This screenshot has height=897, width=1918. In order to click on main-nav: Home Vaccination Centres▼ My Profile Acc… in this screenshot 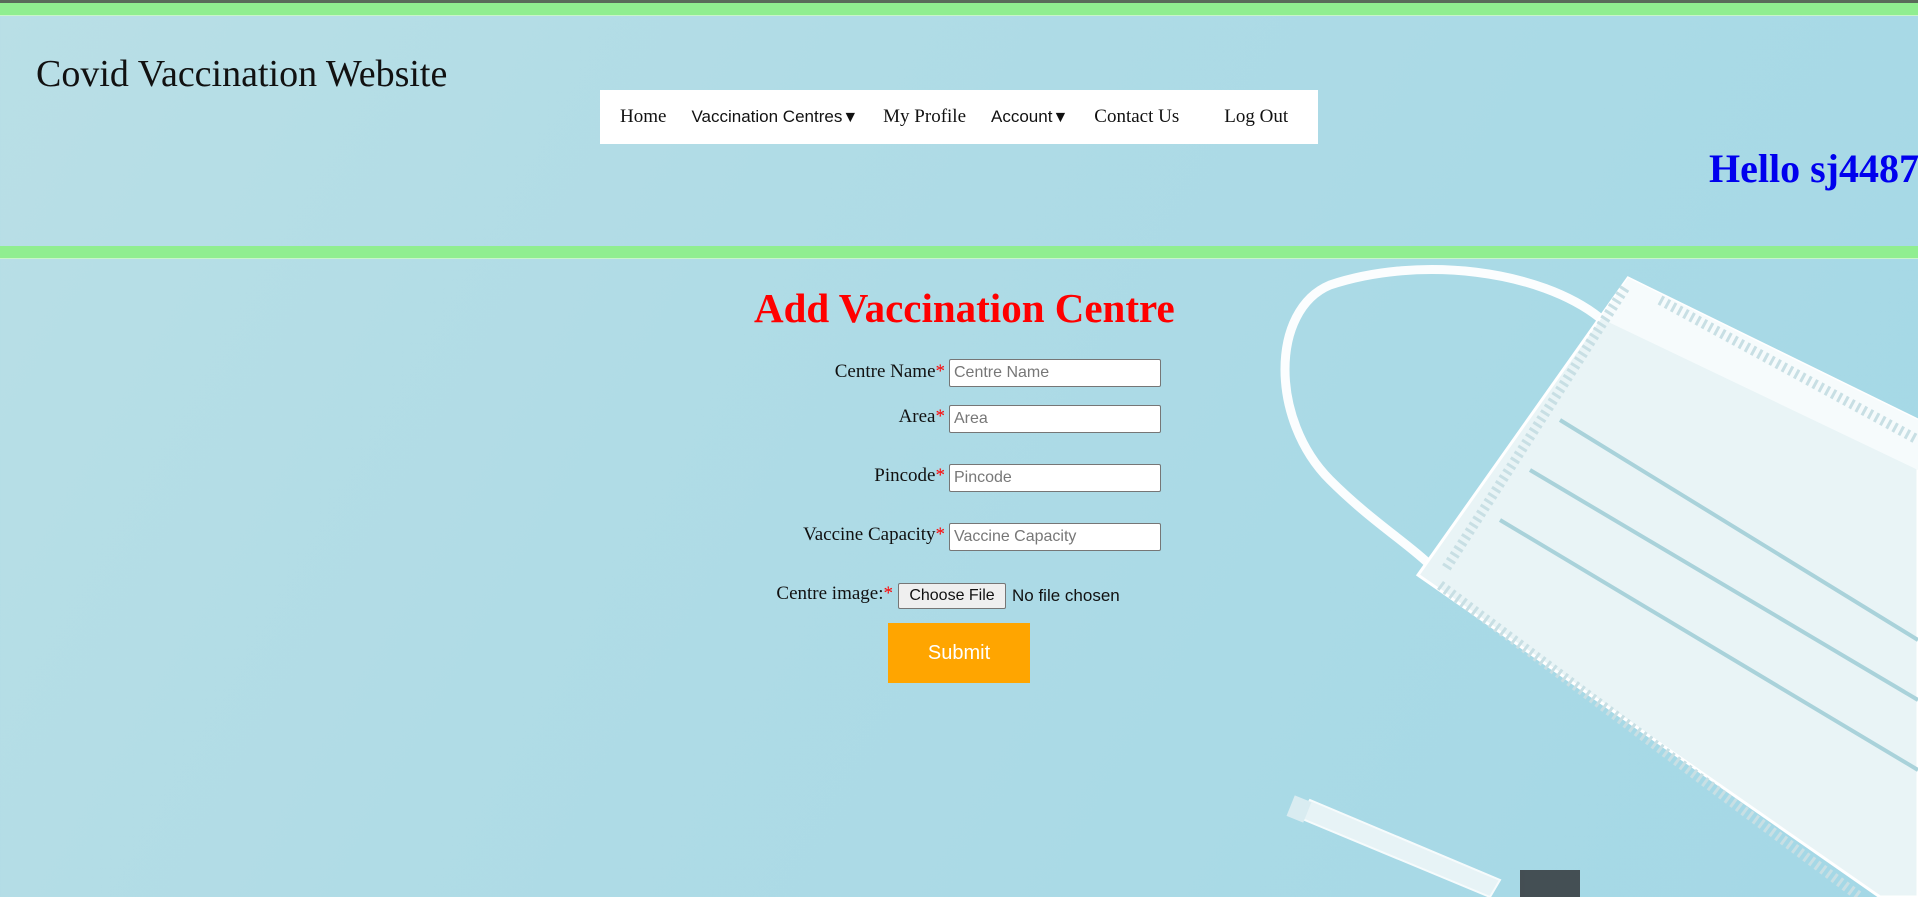, I will do `click(959, 117)`.